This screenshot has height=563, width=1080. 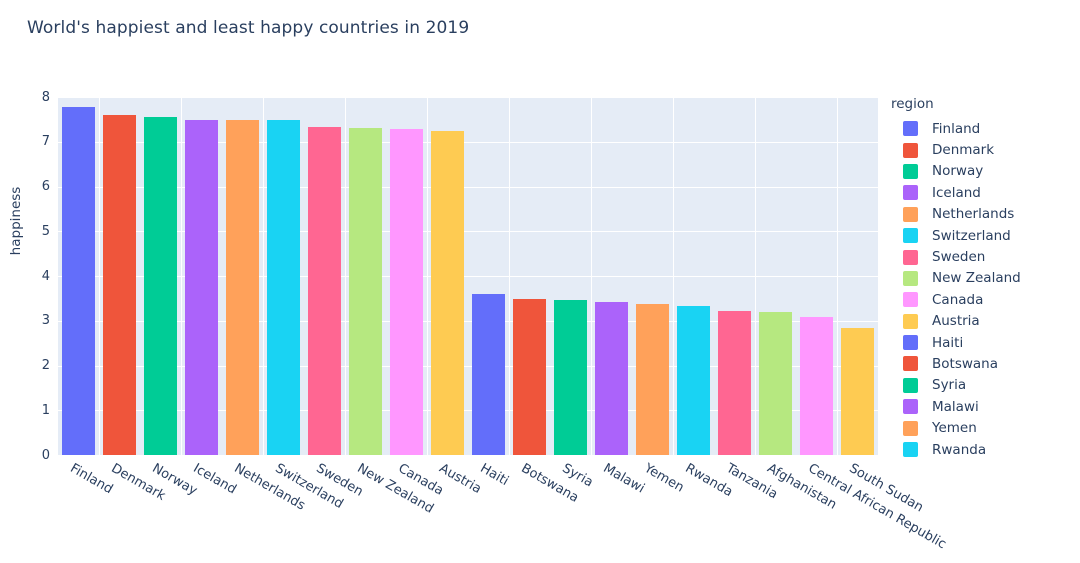 What do you see at coordinates (958, 299) in the screenshot?
I see `legend-item-label: Canada` at bounding box center [958, 299].